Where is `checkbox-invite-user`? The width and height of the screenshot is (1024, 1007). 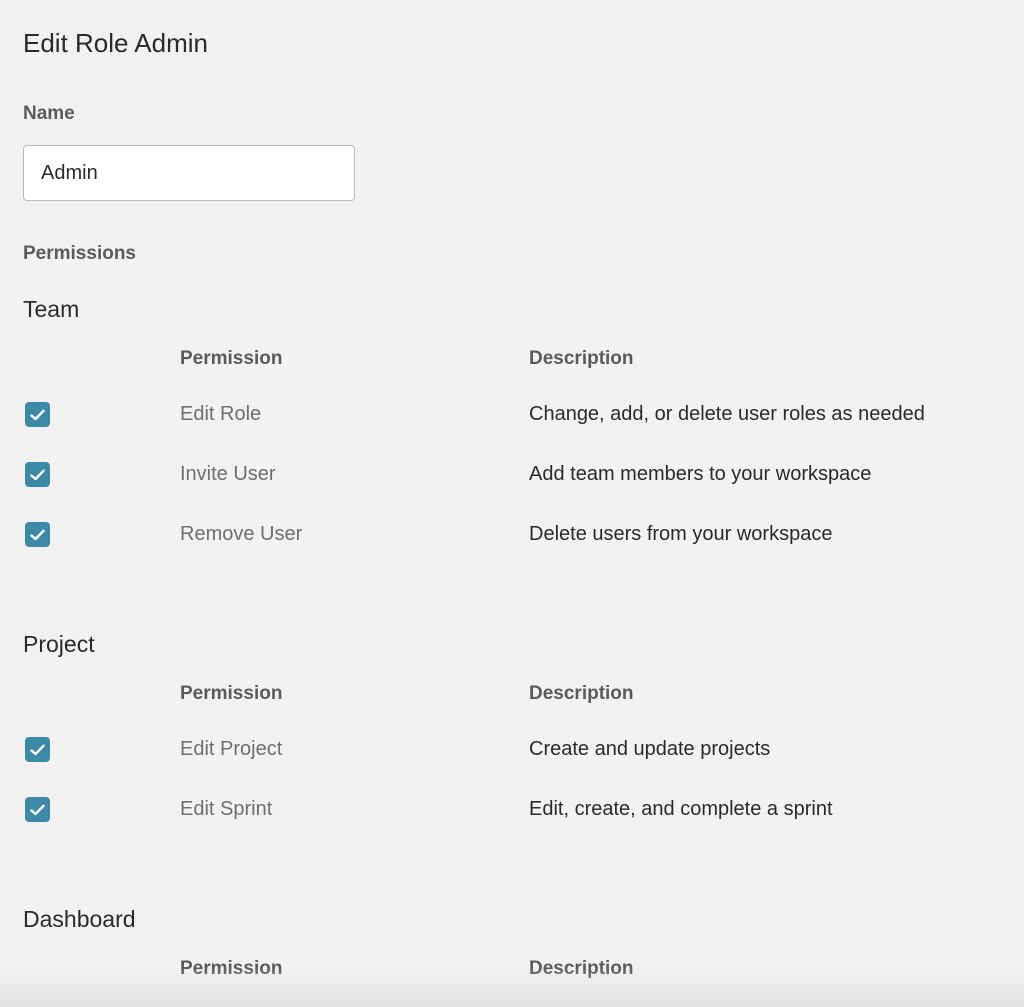
checkbox-invite-user is located at coordinates (37, 474).